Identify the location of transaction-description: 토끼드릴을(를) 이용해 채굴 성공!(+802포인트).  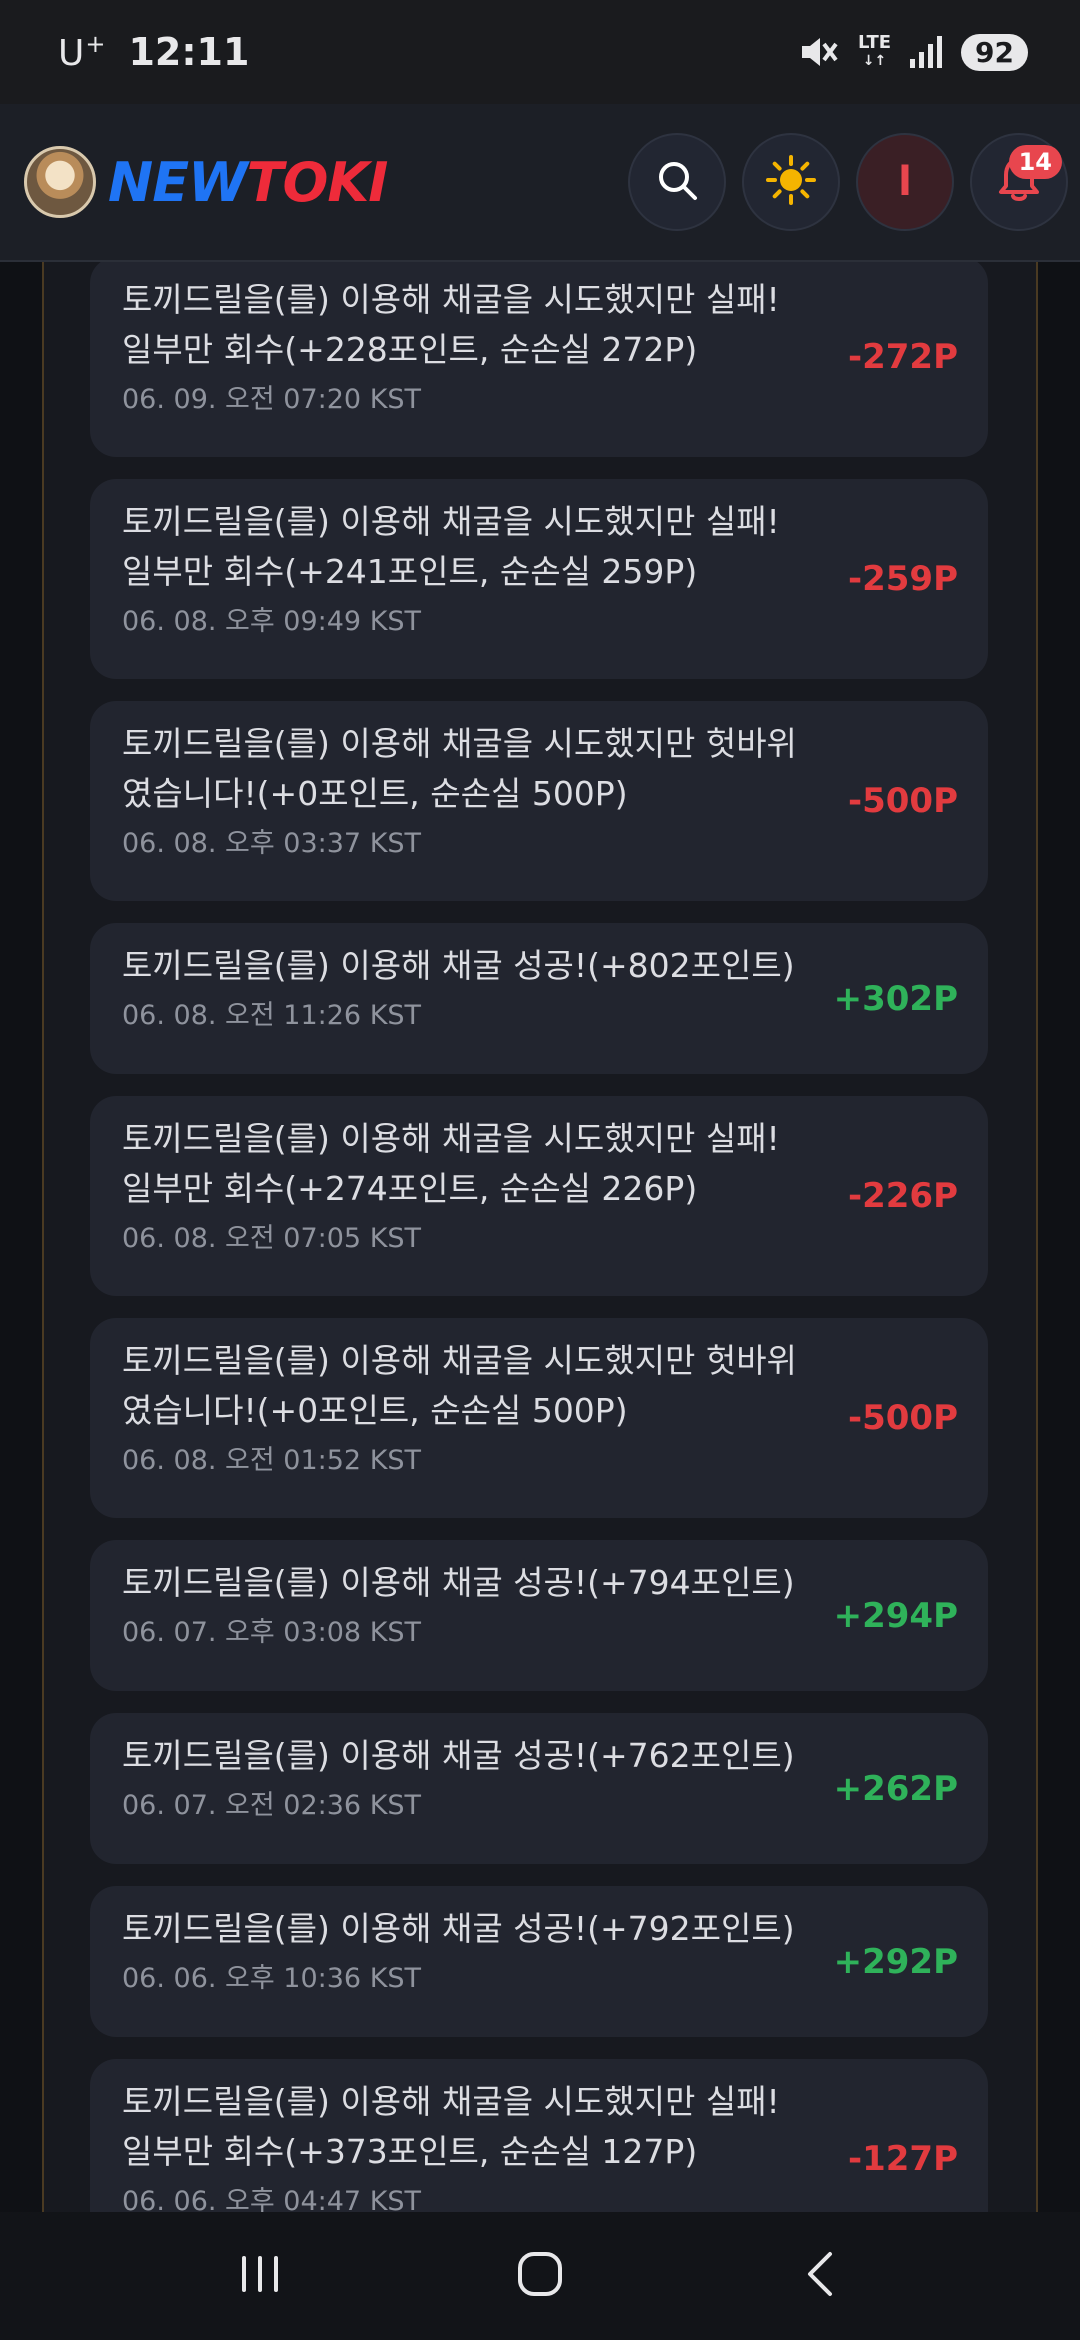
(458, 965).